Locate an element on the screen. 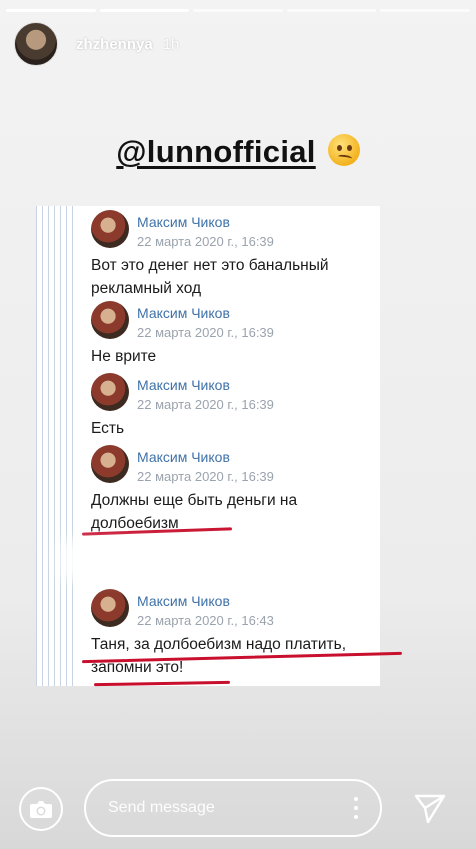 The image size is (476, 849). more-vertical-icon is located at coordinates (356, 808).